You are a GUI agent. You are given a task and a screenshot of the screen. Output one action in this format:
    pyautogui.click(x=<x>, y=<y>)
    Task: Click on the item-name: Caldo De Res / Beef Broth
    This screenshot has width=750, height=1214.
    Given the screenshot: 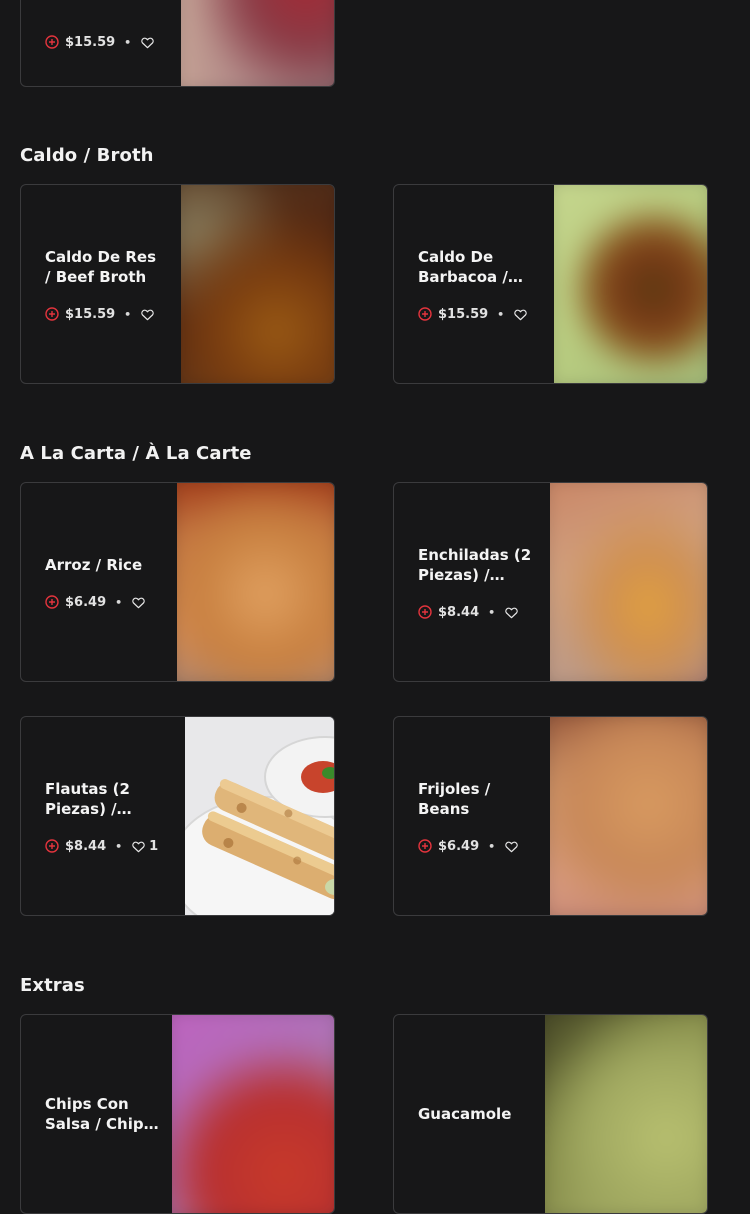 What is the action you would take?
    pyautogui.click(x=101, y=266)
    